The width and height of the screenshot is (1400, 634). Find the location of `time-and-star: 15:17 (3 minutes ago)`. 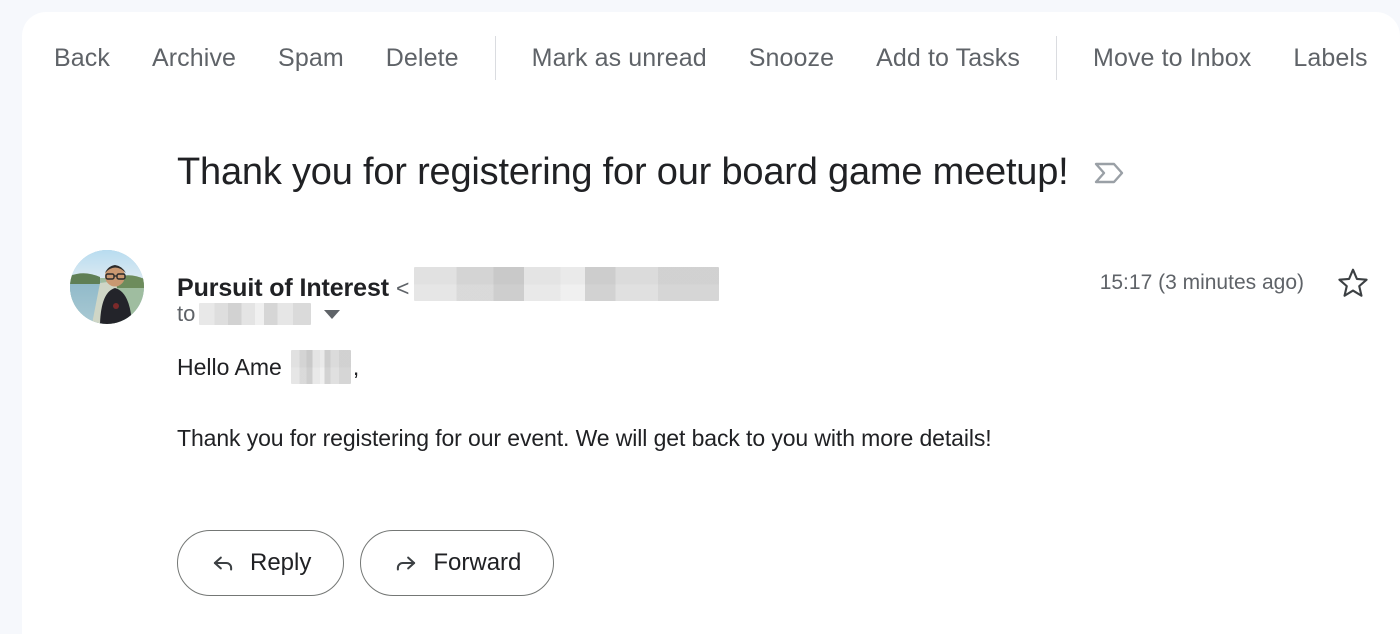

time-and-star: 15:17 (3 minutes ago) is located at coordinates (1235, 283).